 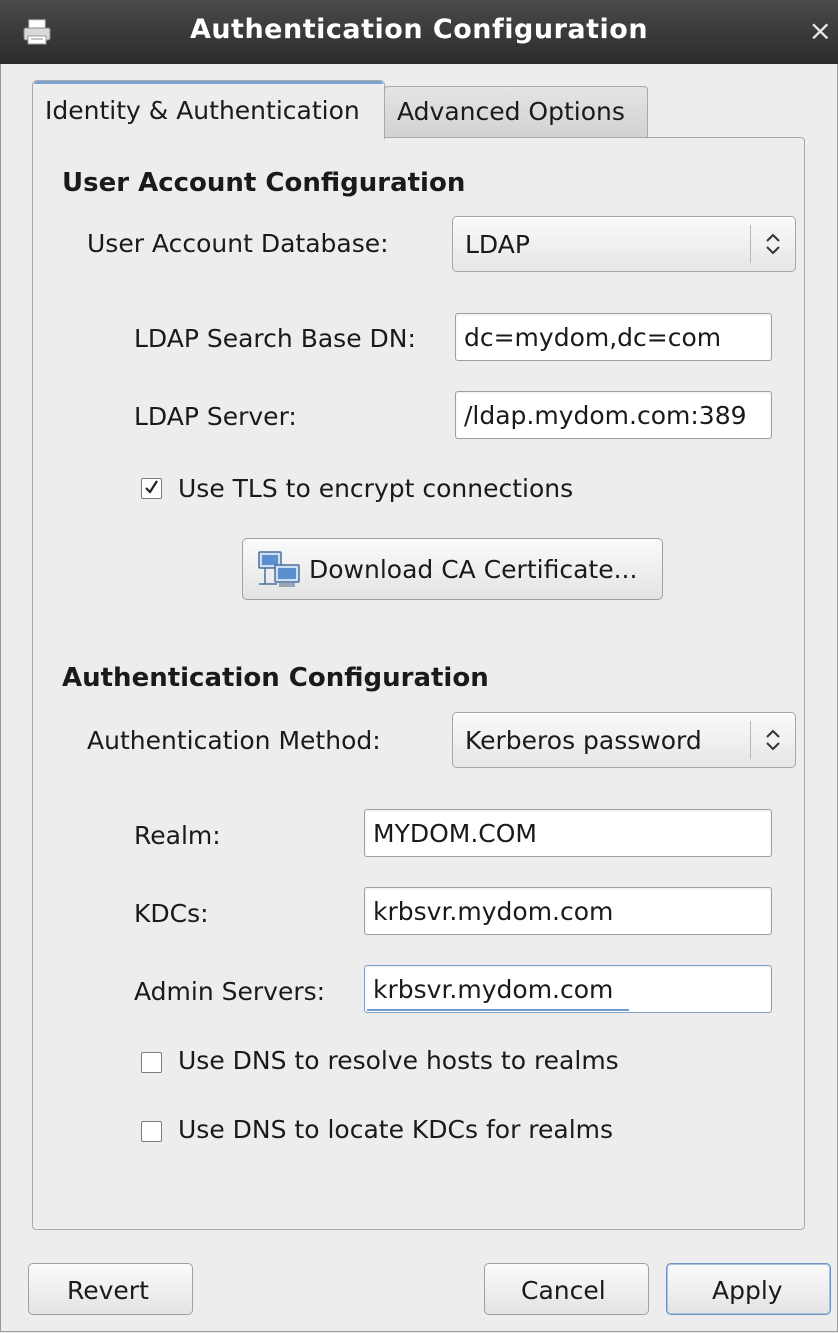 What do you see at coordinates (583, 740) in the screenshot?
I see `combo-value: Kerberos password` at bounding box center [583, 740].